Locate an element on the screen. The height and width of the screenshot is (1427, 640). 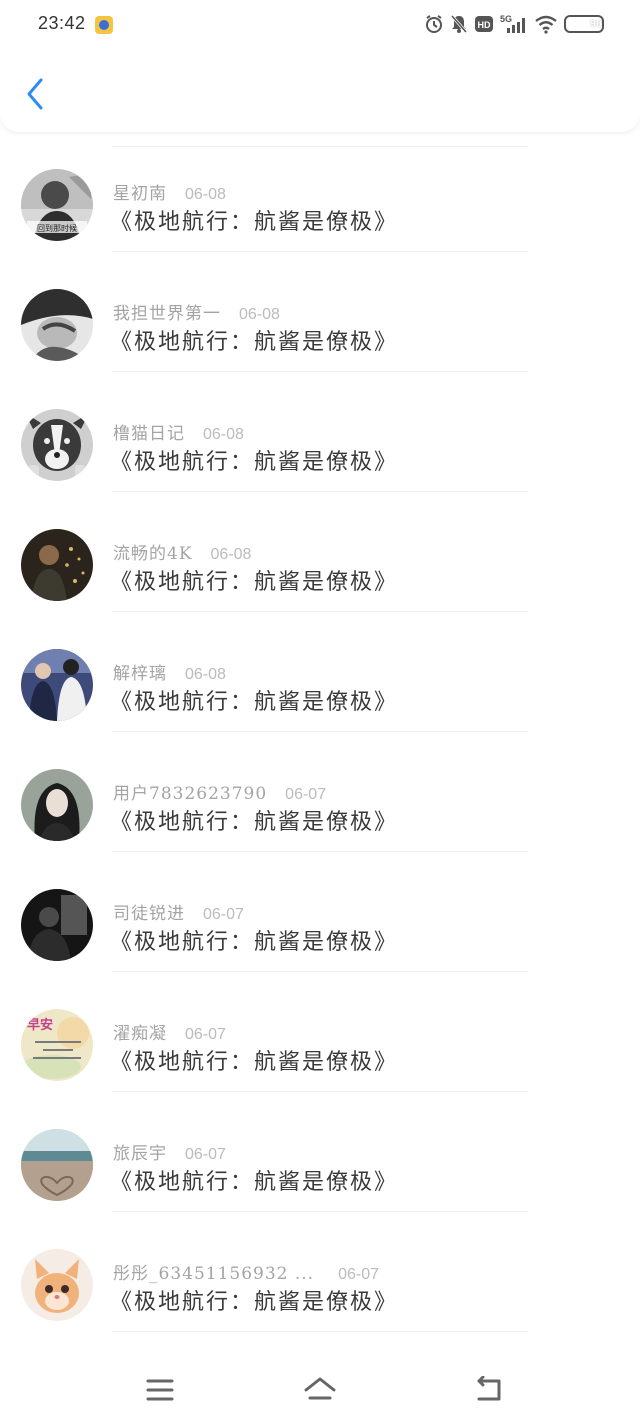
home-icon is located at coordinates (320, 1388).